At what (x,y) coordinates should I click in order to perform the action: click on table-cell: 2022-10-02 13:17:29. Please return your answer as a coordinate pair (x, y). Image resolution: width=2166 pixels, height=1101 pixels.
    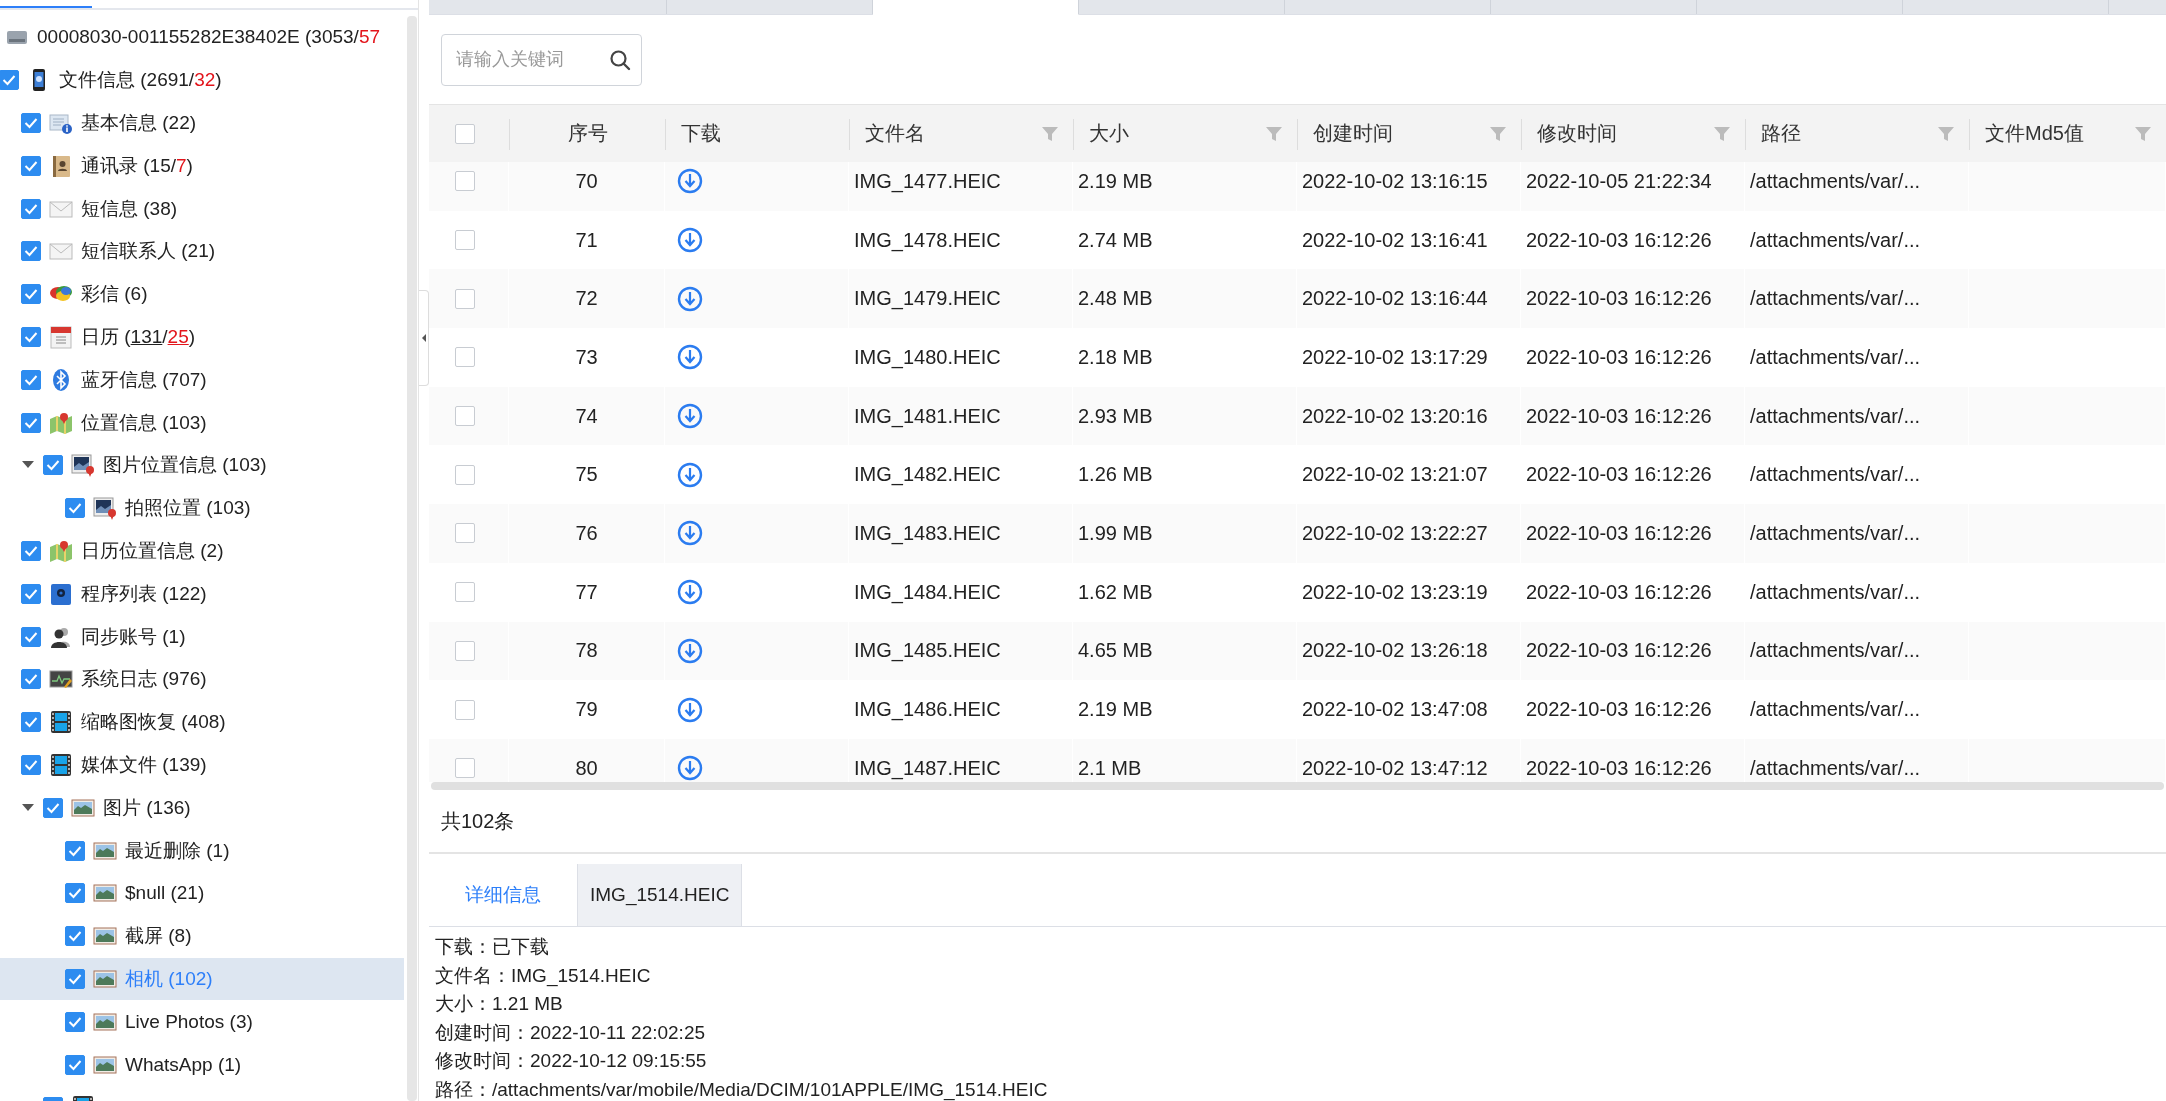
    Looking at the image, I should click on (1395, 357).